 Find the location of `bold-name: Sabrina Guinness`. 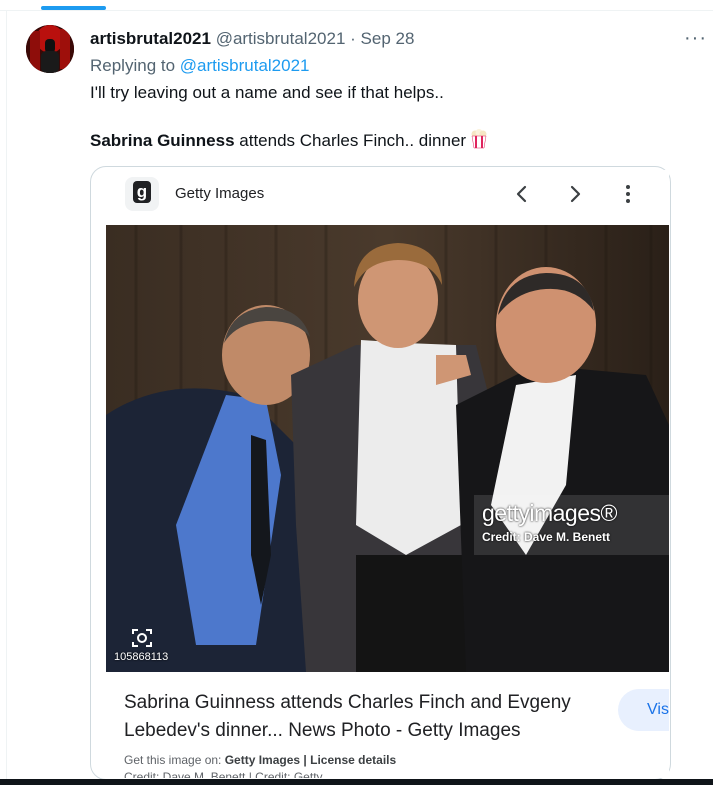

bold-name: Sabrina Guinness is located at coordinates (162, 140).